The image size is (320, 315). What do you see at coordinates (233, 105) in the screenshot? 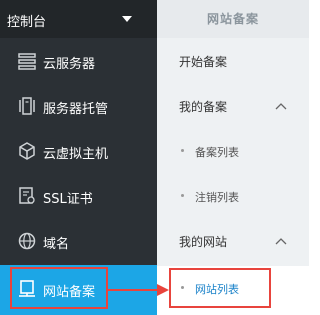
I see `subnav-group-my-records: 我的备案` at bounding box center [233, 105].